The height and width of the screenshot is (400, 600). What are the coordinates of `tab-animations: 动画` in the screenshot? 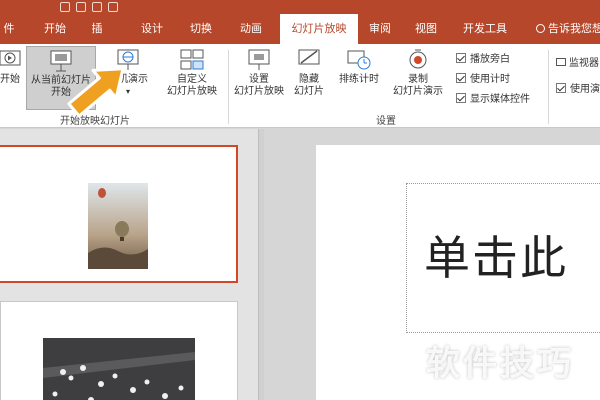 It's located at (251, 29).